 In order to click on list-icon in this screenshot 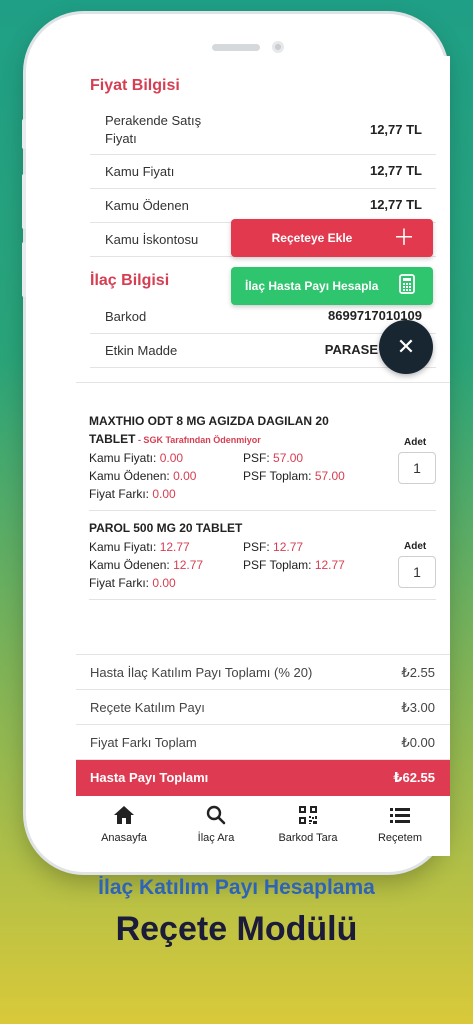, I will do `click(400, 815)`.